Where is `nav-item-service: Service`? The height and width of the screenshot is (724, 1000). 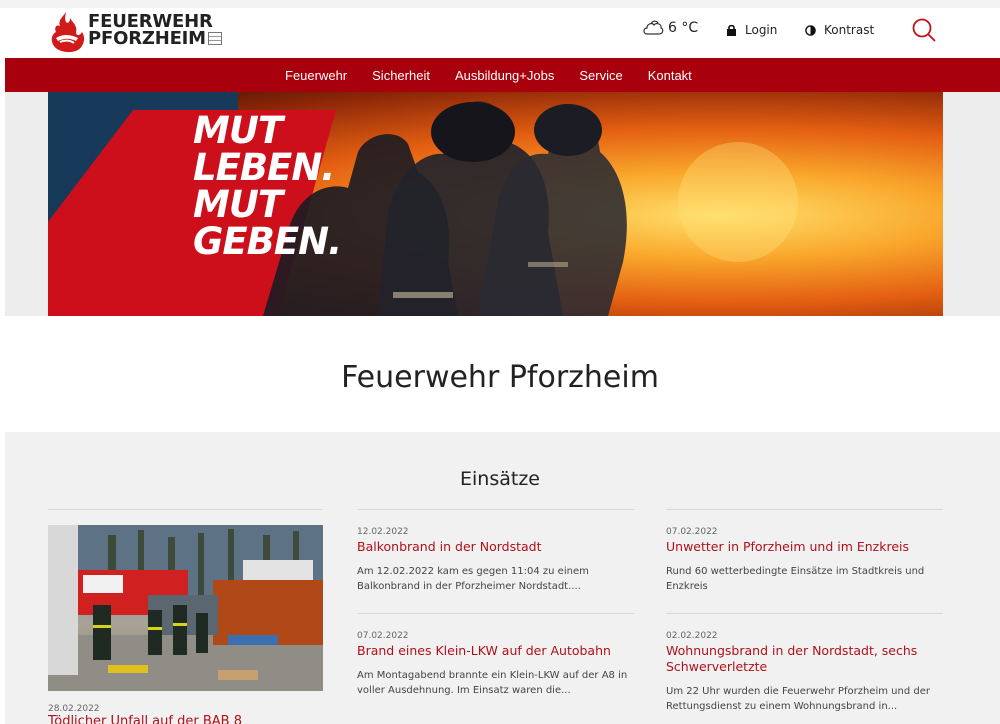 nav-item-service: Service is located at coordinates (600, 75).